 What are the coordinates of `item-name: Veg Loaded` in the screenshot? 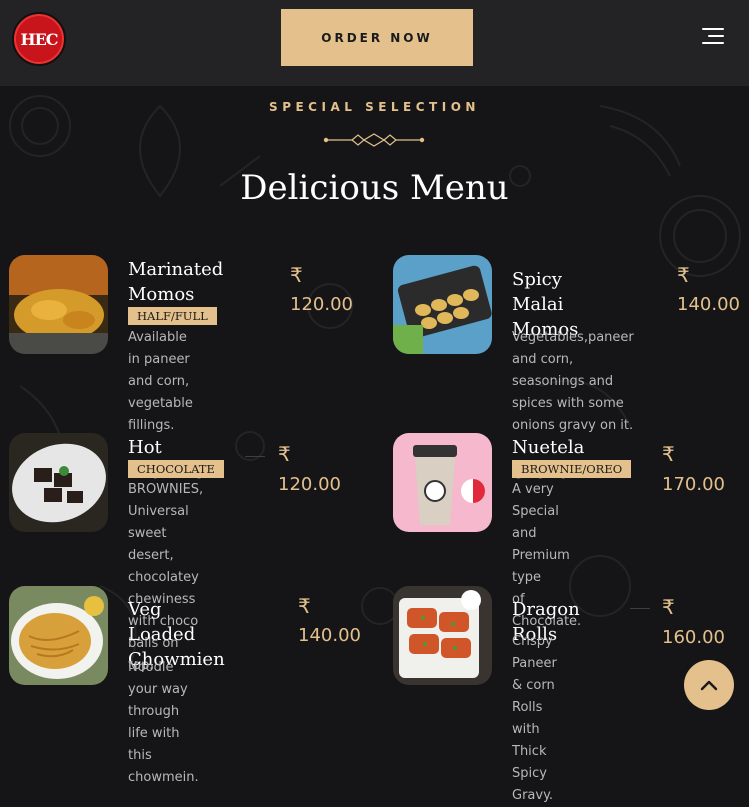 It's located at (162, 622).